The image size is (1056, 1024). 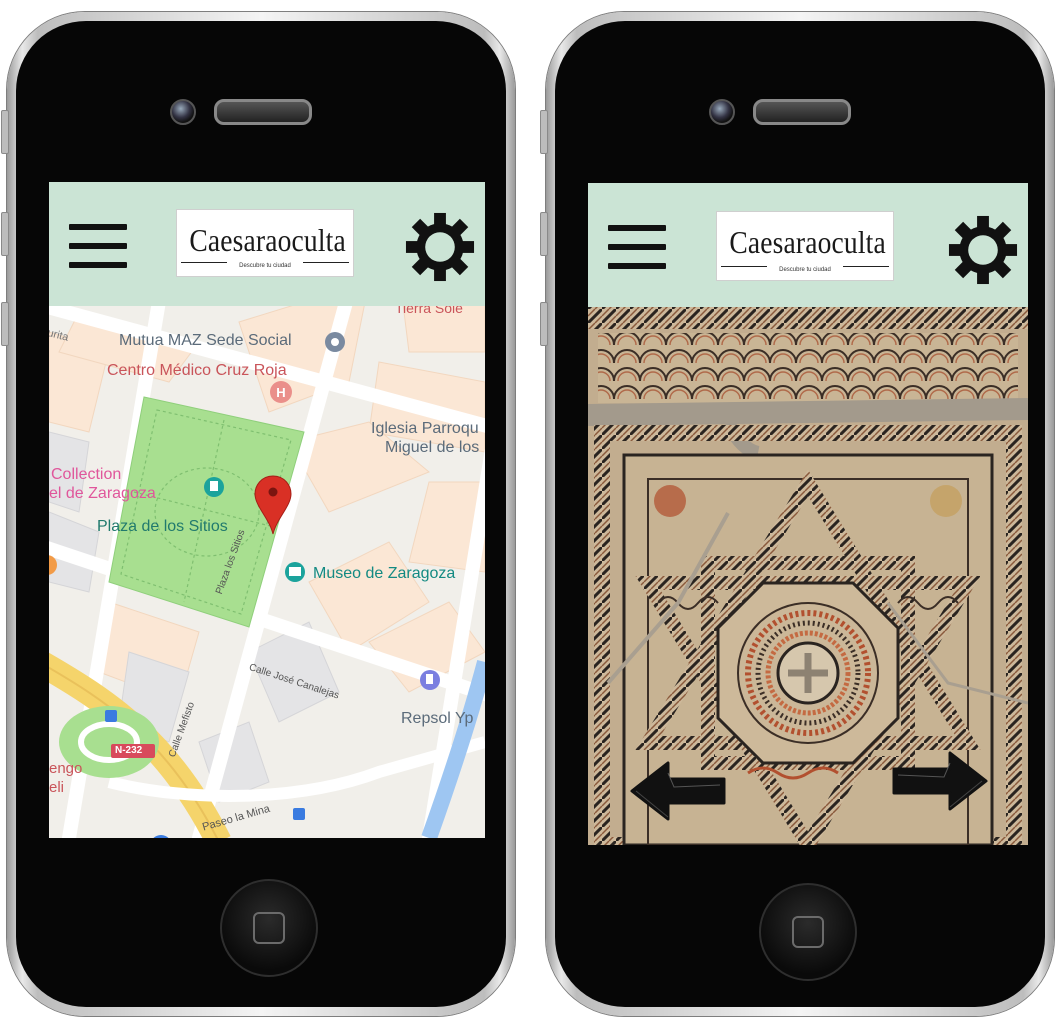 I want to click on map-label-collection-1: Collection, so click(x=86, y=474).